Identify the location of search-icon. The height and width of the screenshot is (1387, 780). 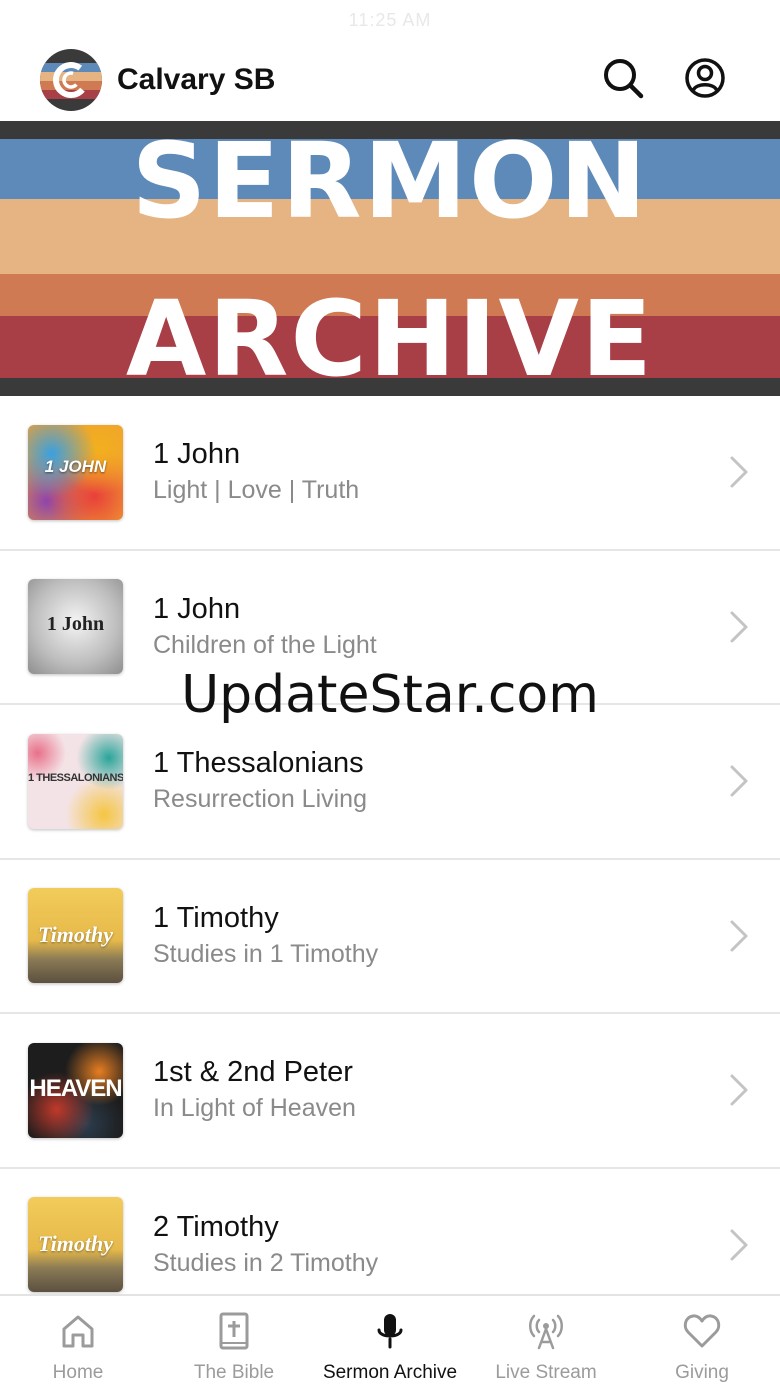
(623, 80).